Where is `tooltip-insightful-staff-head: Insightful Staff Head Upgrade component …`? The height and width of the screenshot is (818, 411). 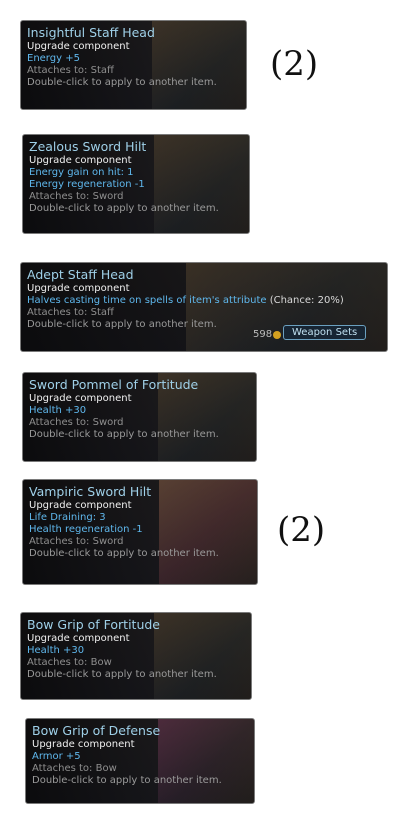 tooltip-insightful-staff-head: Insightful Staff Head Upgrade component … is located at coordinates (133, 65).